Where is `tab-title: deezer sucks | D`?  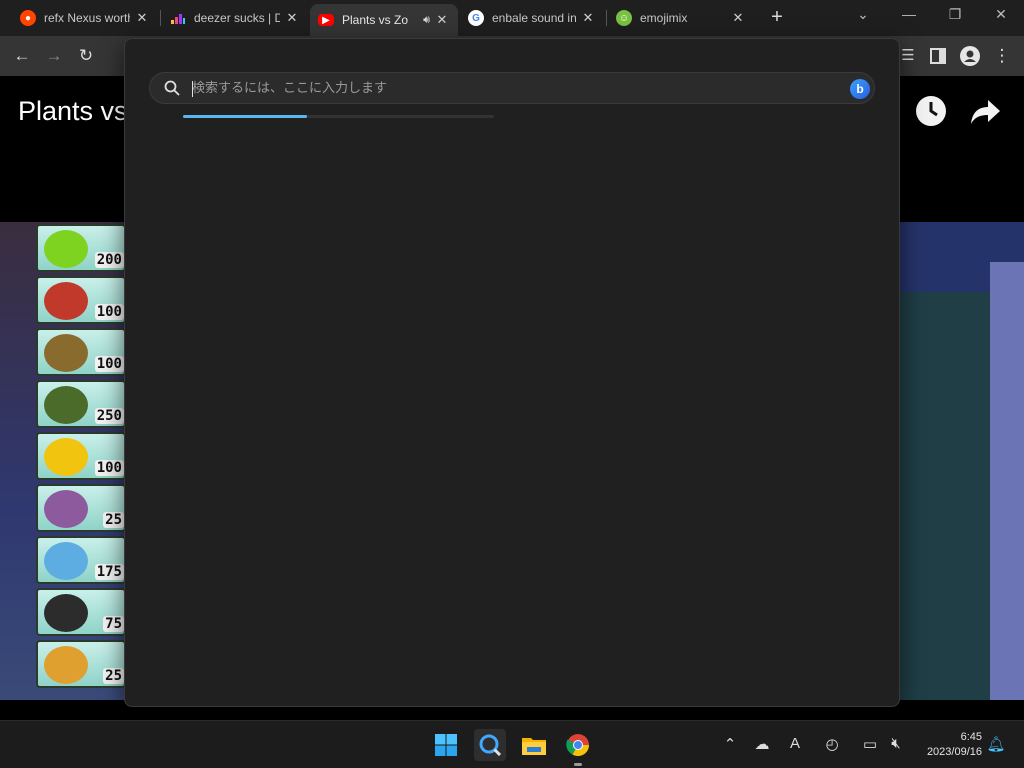
tab-title: deezer sucks | D is located at coordinates (237, 18).